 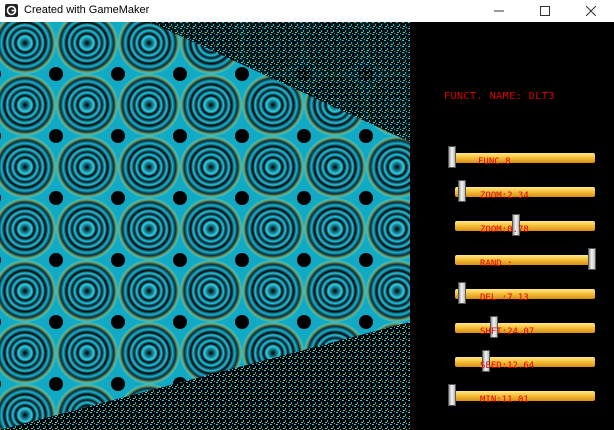 I want to click on slider-label: SHFT:24.07, so click(x=507, y=332).